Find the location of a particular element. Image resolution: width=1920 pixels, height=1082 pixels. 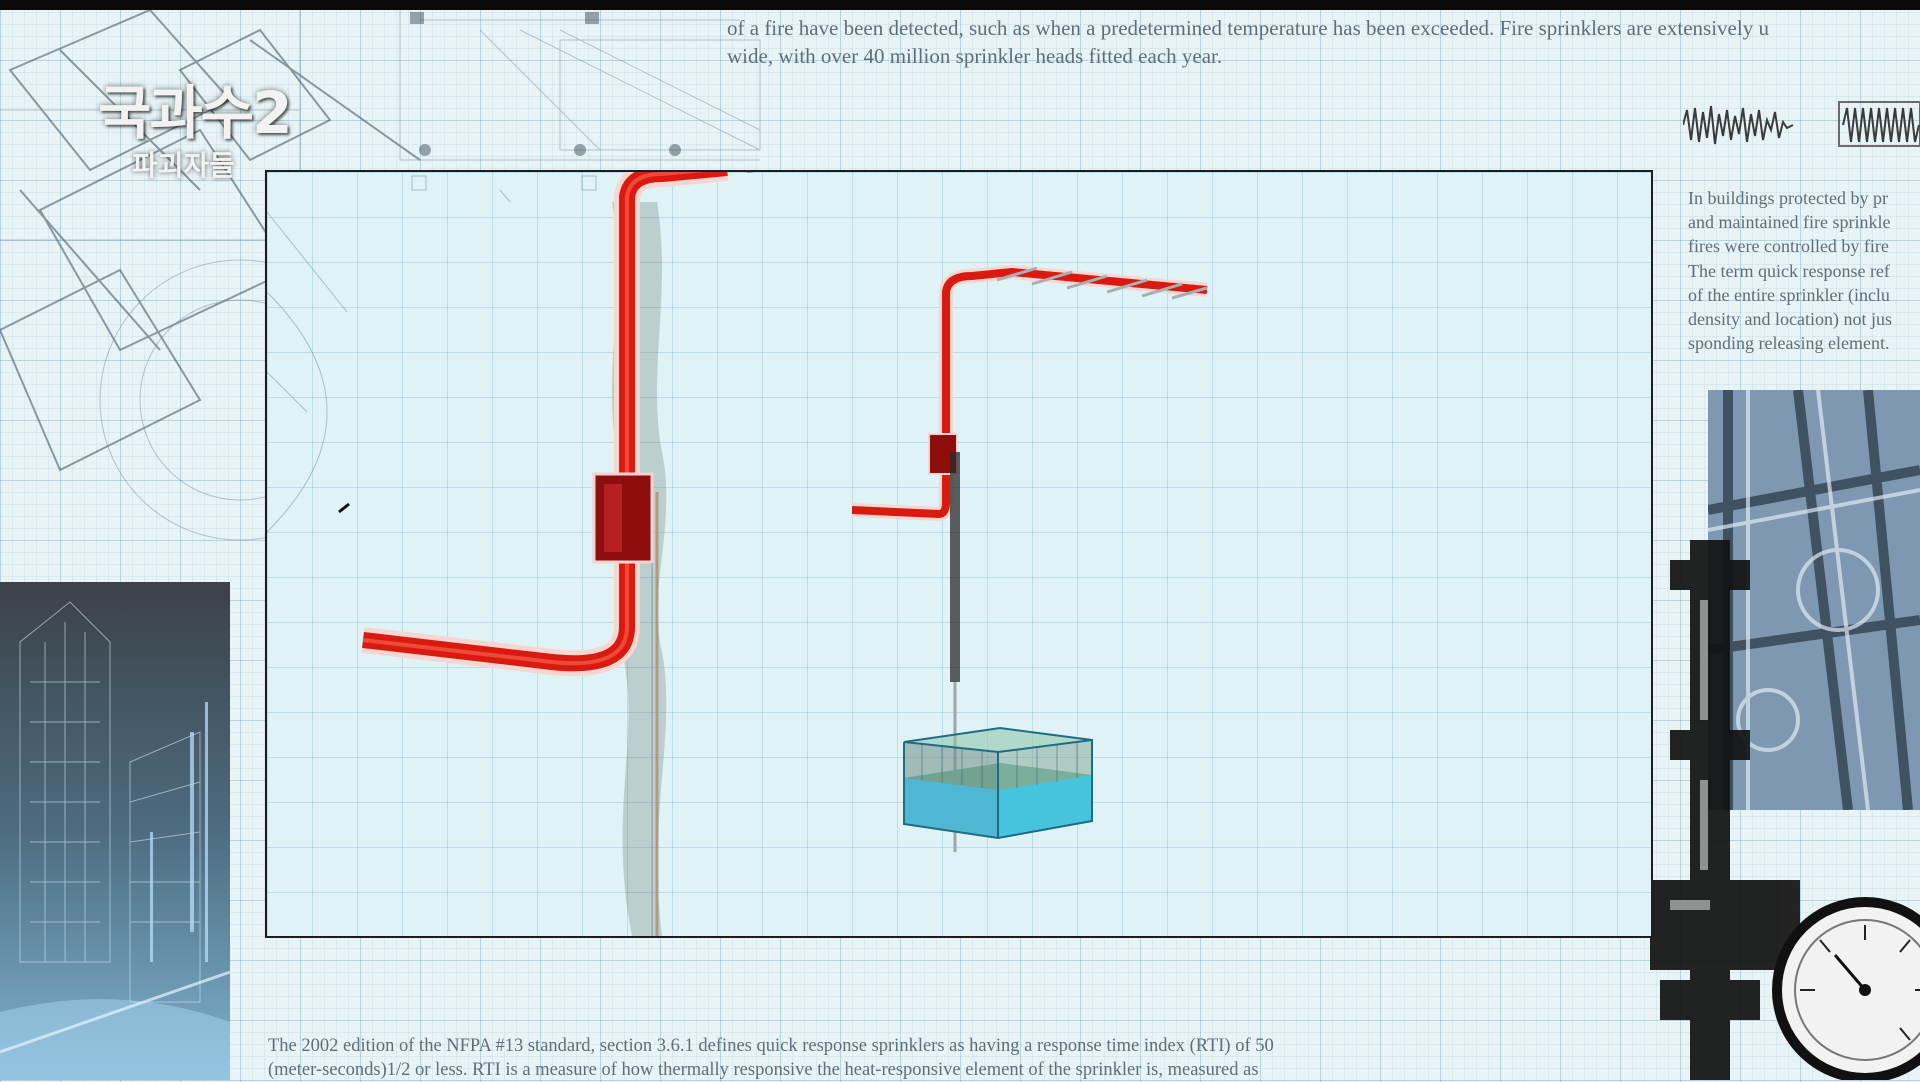

right-line-3: fires were controlled by fire is located at coordinates (1788, 246).